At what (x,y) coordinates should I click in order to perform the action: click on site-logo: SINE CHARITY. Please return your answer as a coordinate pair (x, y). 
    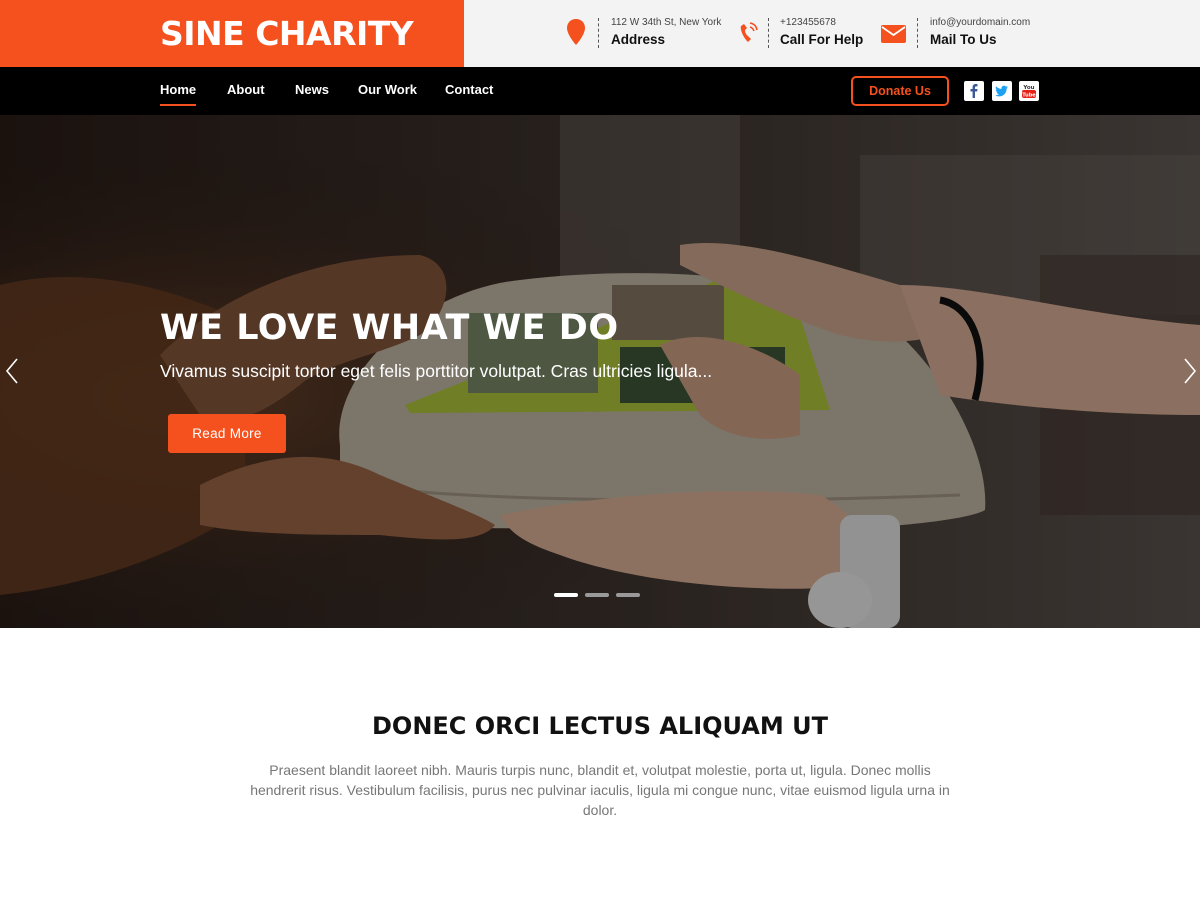
    Looking at the image, I should click on (287, 33).